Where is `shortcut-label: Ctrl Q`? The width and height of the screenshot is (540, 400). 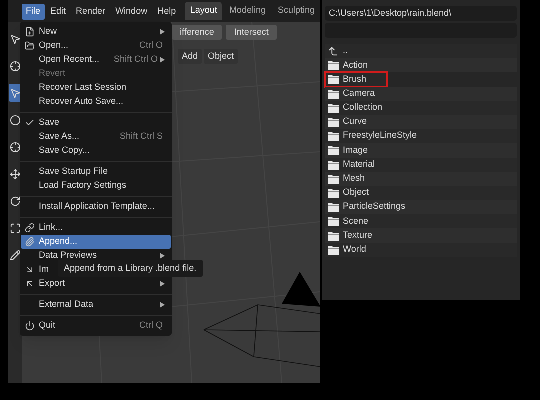
shortcut-label: Ctrl Q is located at coordinates (151, 325).